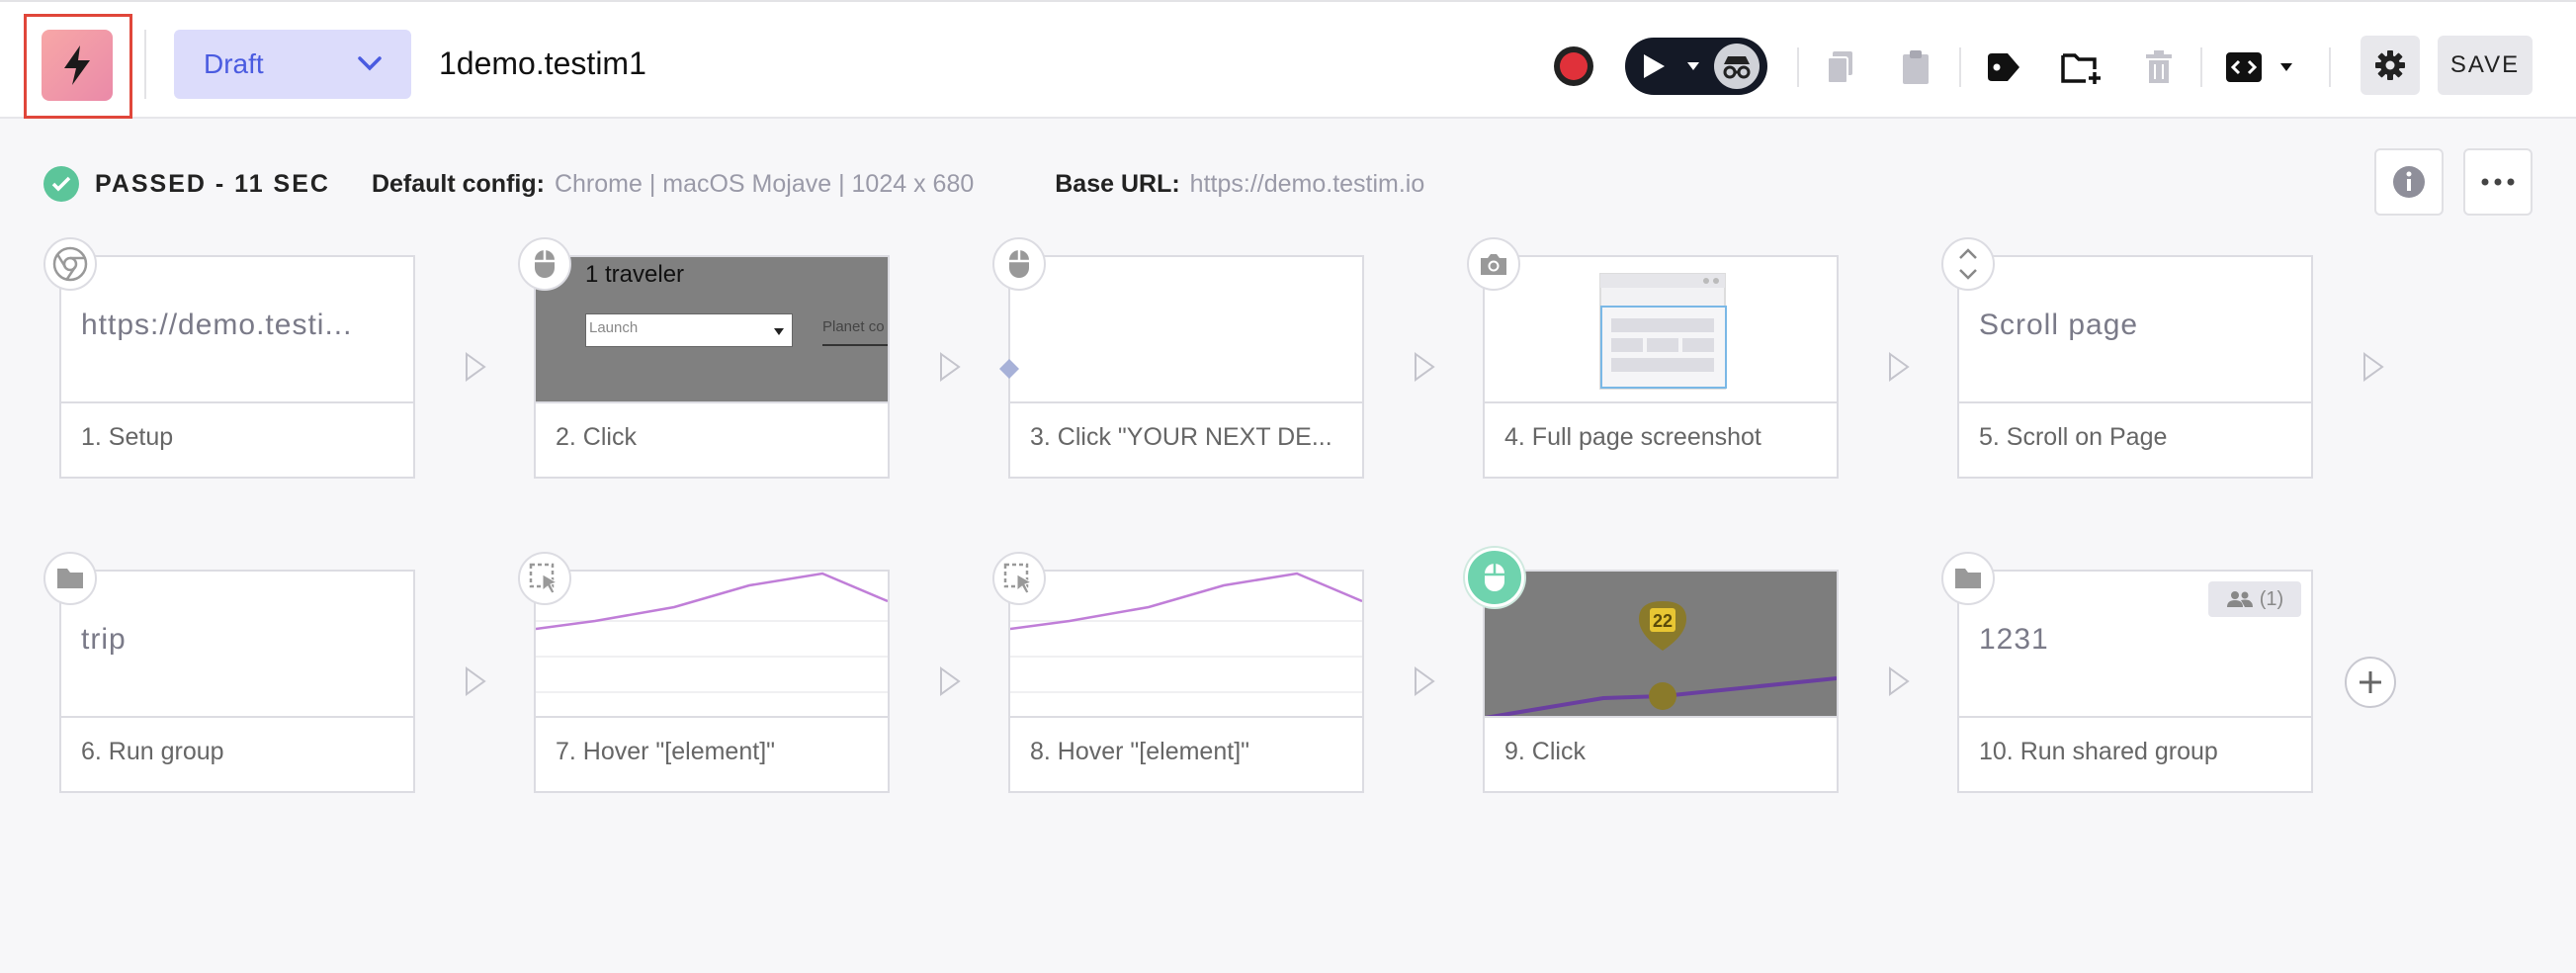  I want to click on step-preview: Scroll page, so click(2135, 330).